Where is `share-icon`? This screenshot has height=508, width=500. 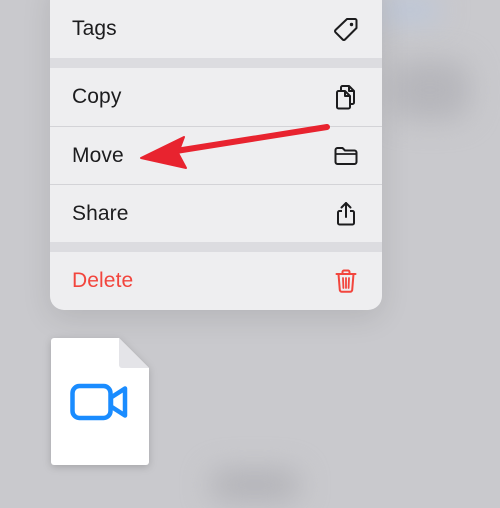 share-icon is located at coordinates (346, 214).